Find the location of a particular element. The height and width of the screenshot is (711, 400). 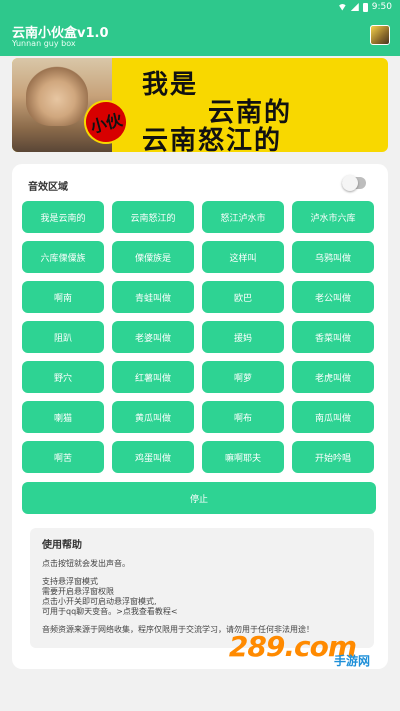

sound-button: 青蛙叫做 is located at coordinates (153, 297).